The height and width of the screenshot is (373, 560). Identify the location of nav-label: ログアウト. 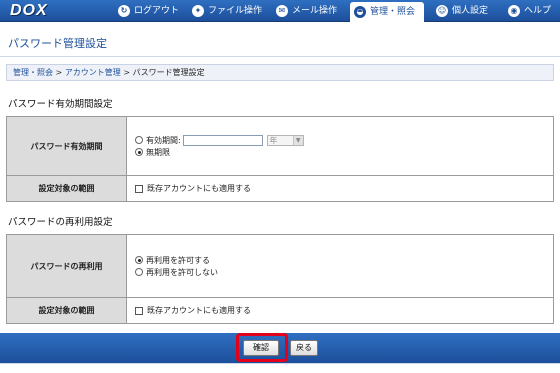
(157, 11).